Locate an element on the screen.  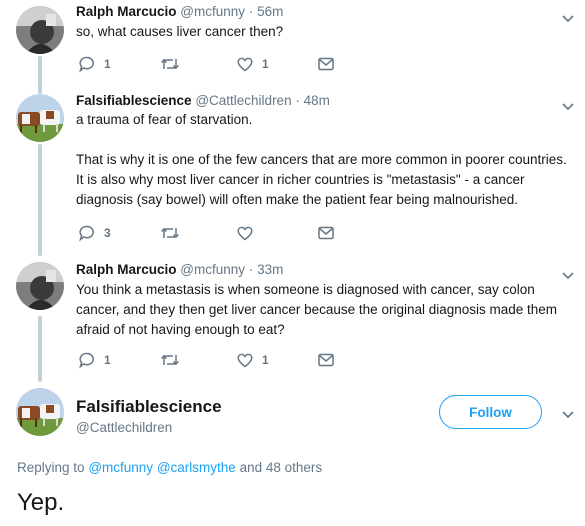
main-author-name: Falsifiablescience is located at coordinates (149, 407).